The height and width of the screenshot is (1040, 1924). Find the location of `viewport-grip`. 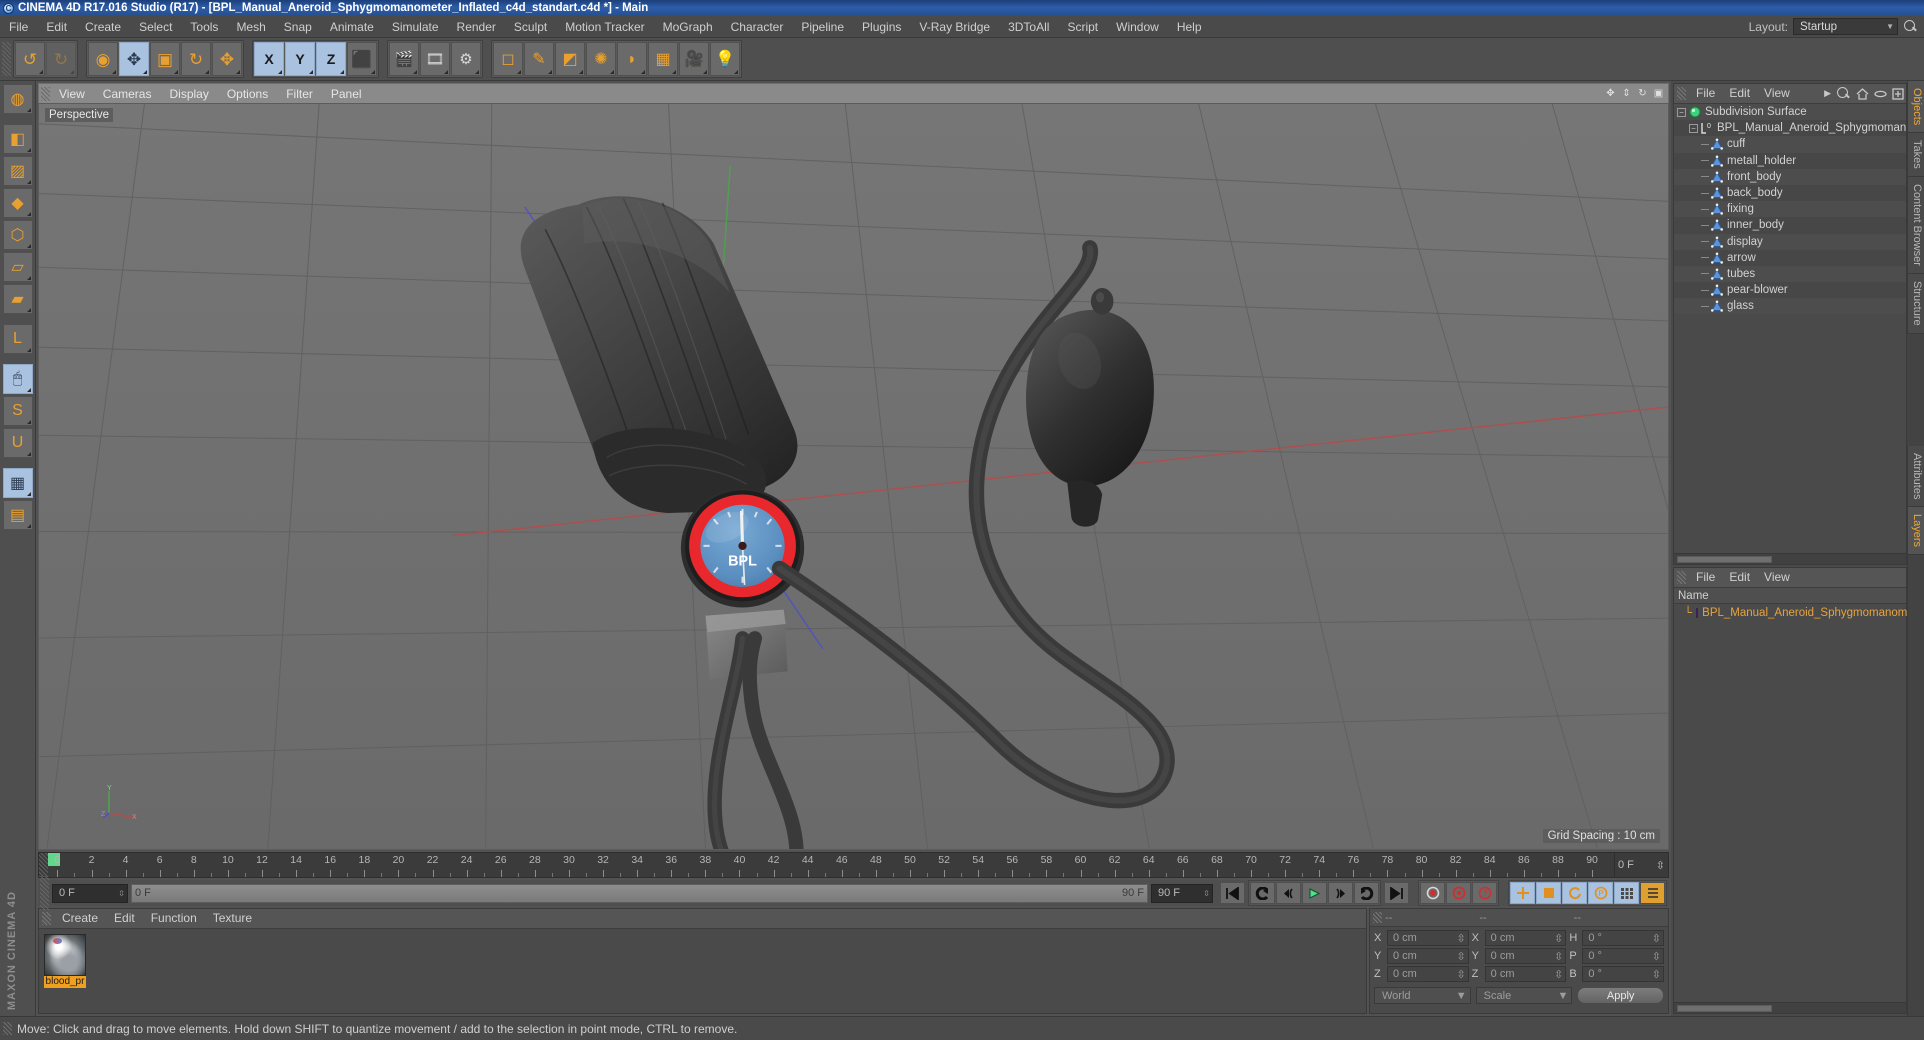

viewport-grip is located at coordinates (45, 93).